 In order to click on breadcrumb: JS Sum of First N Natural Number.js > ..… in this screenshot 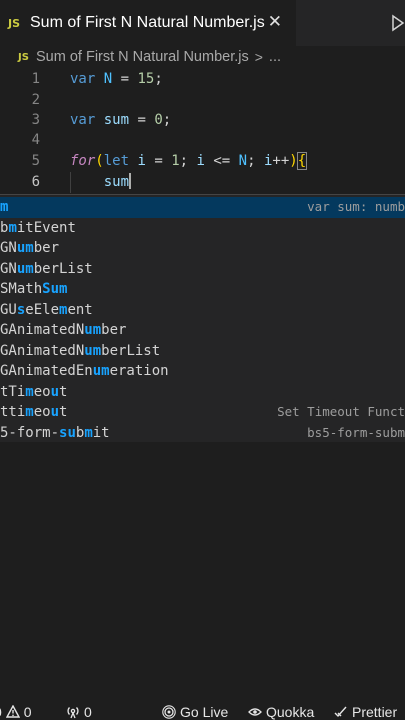, I will do `click(202, 57)`.